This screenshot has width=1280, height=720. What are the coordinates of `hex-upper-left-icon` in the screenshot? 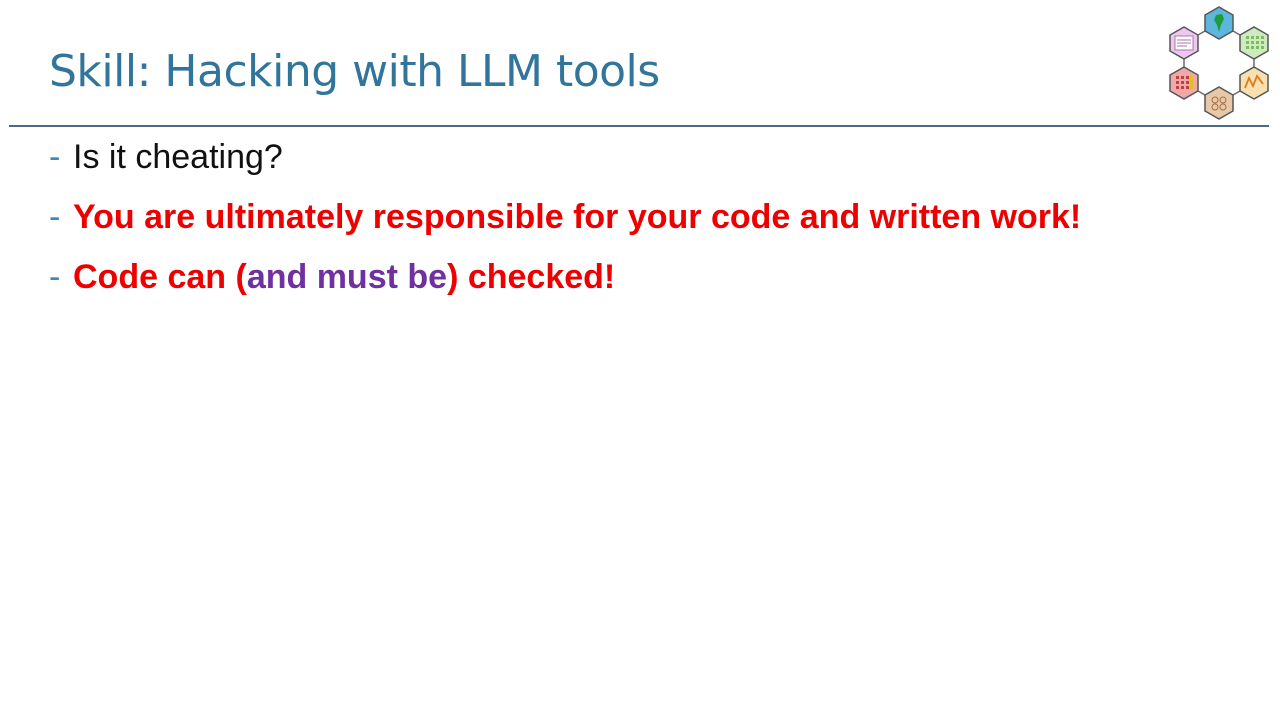 It's located at (1184, 43).